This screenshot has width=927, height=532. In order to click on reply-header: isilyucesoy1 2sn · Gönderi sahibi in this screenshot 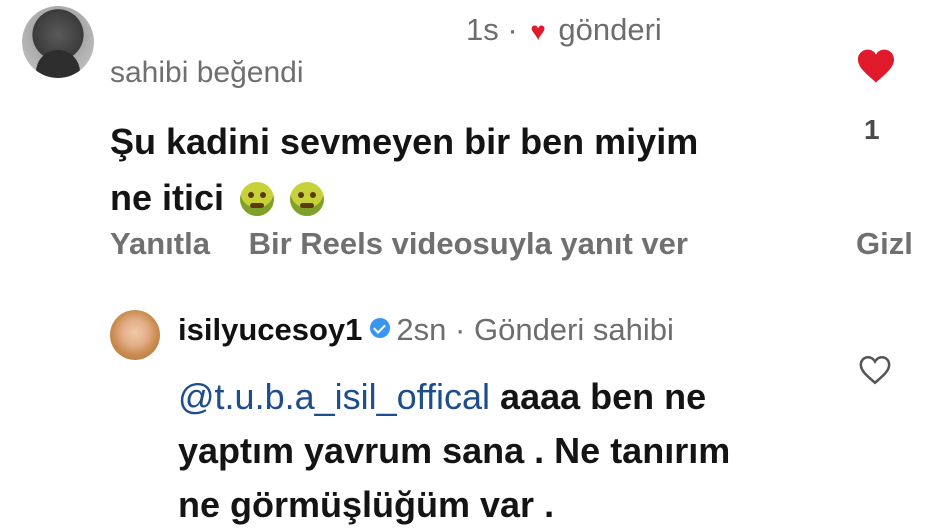, I will do `click(426, 330)`.